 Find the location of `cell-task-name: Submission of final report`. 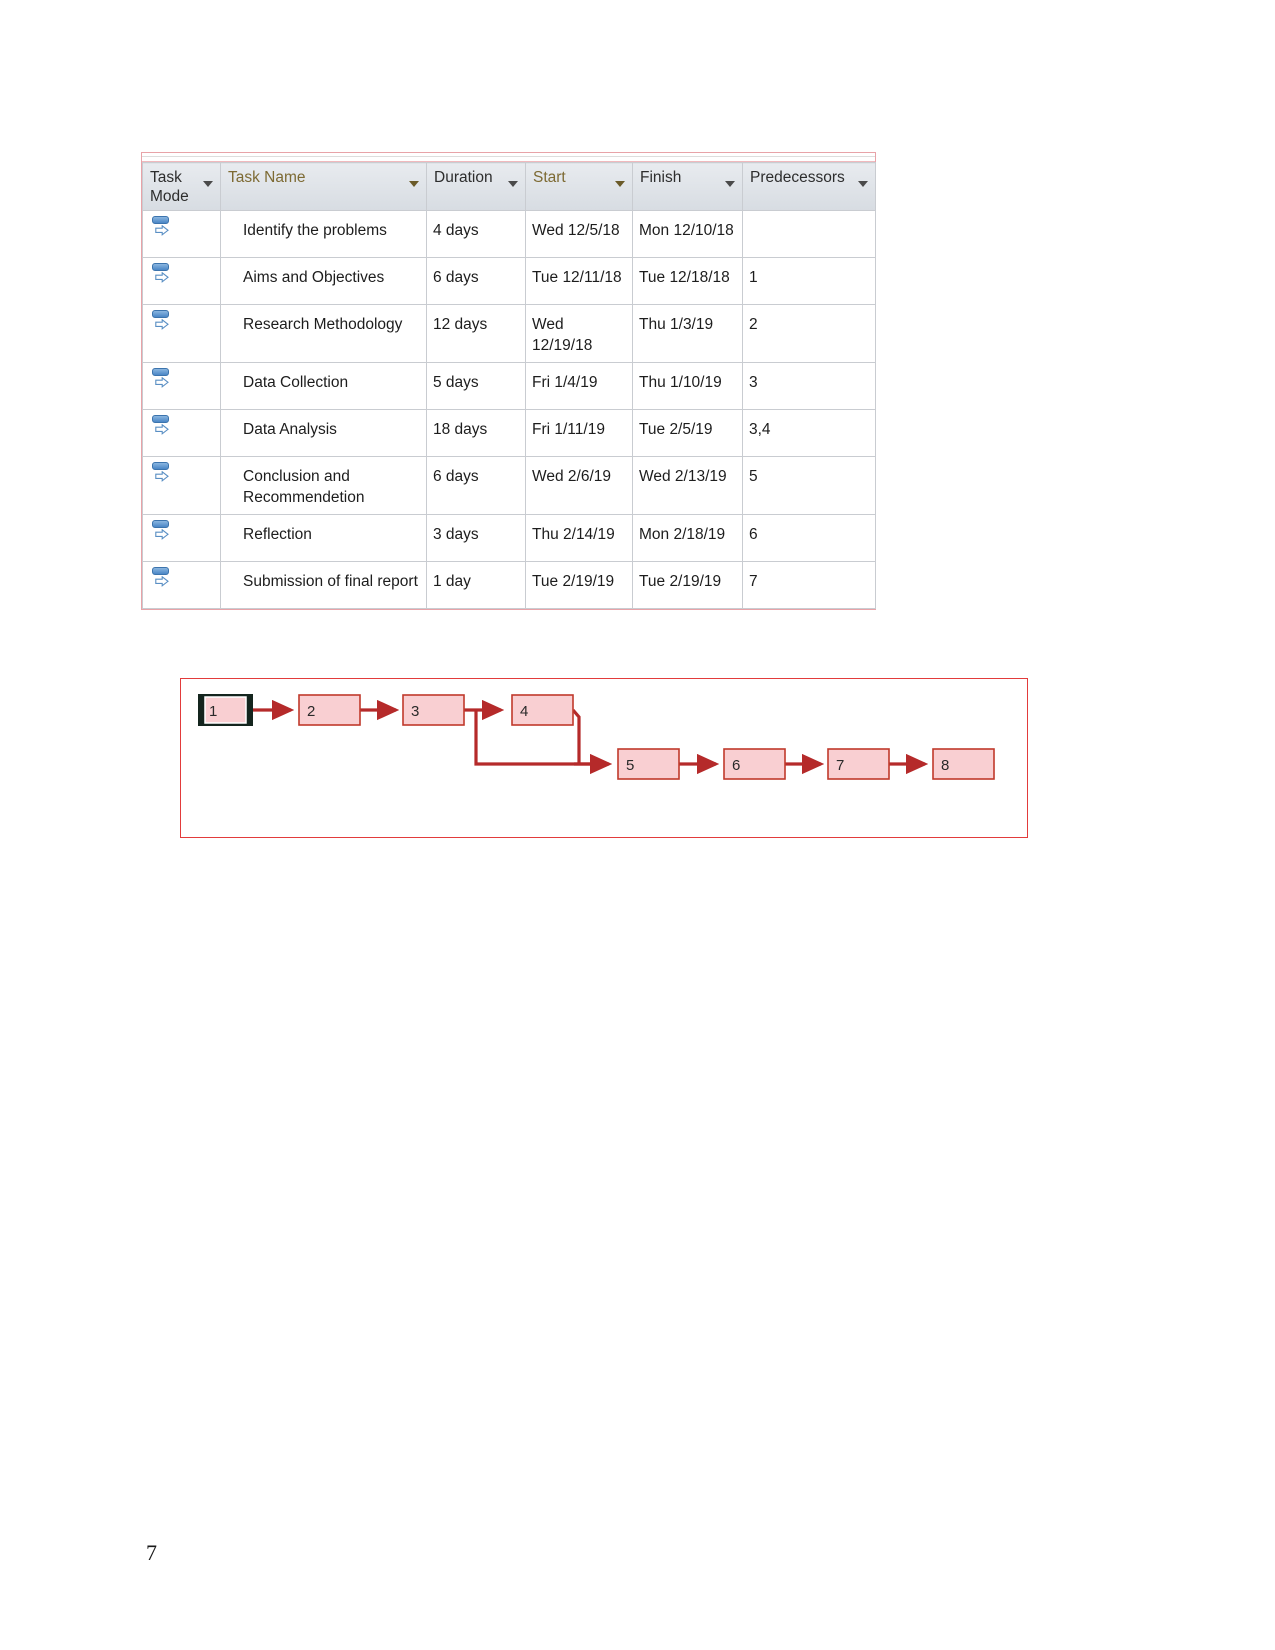

cell-task-name: Submission of final report is located at coordinates (323, 585).